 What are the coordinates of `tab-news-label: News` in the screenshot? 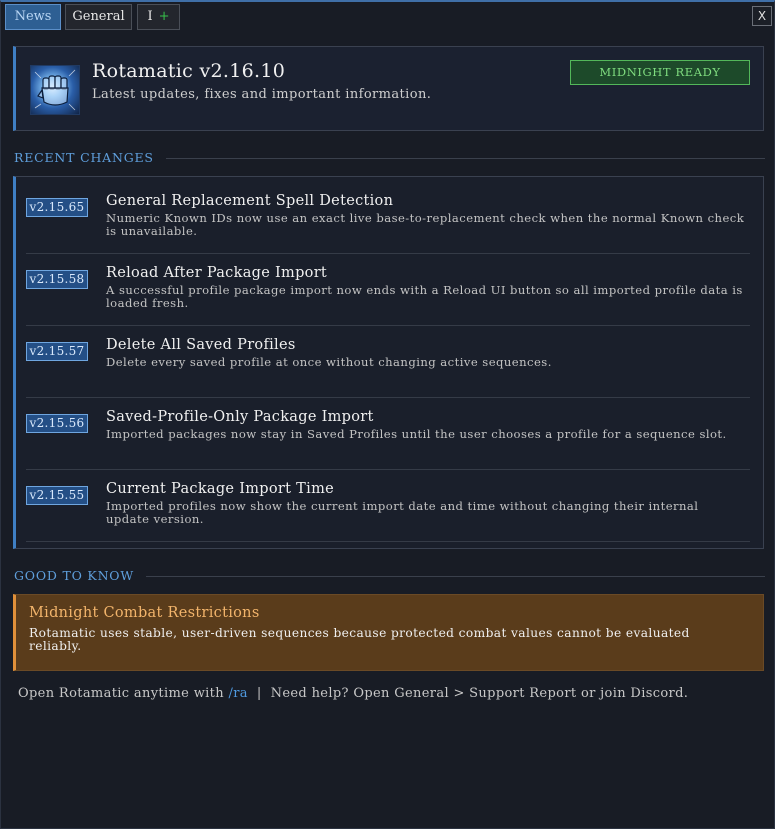 It's located at (33, 16).